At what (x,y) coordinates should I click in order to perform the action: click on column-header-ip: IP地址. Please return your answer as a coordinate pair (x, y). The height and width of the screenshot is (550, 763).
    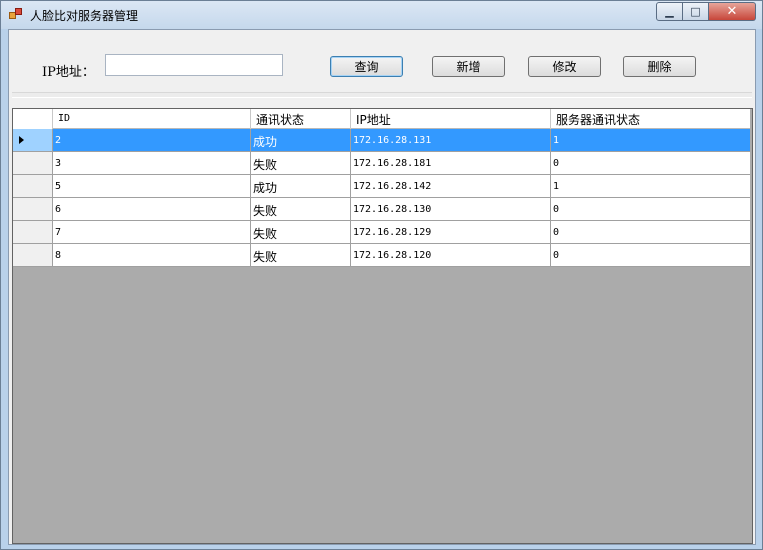
    Looking at the image, I should click on (451, 119).